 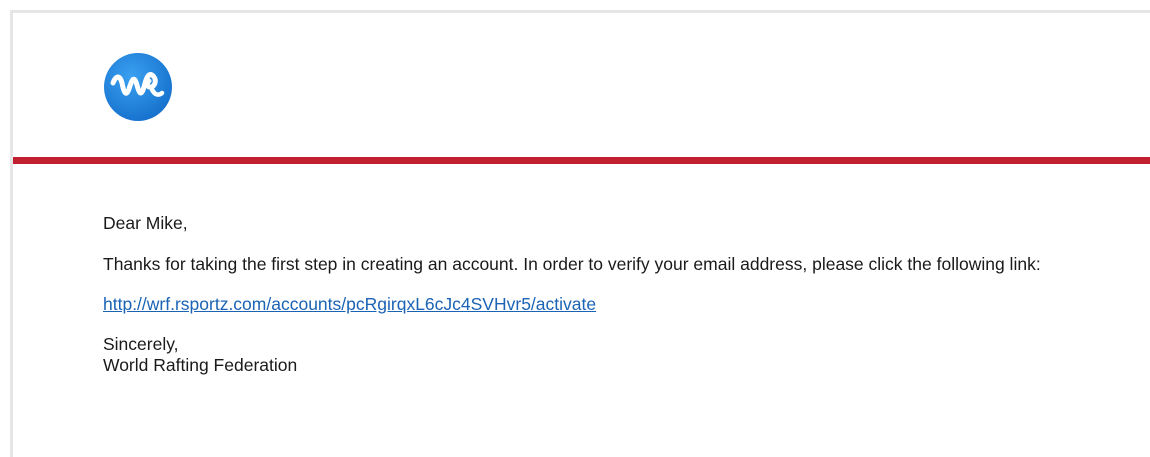 I want to click on wrf-logo-icon, so click(x=138, y=87).